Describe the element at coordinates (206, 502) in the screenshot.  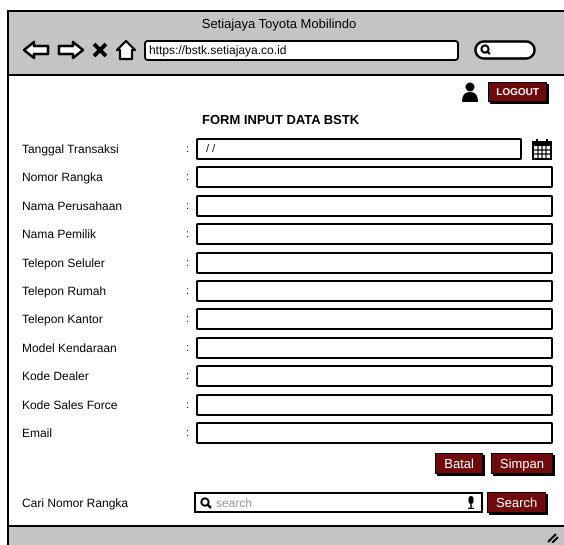
I see `search-icon` at that location.